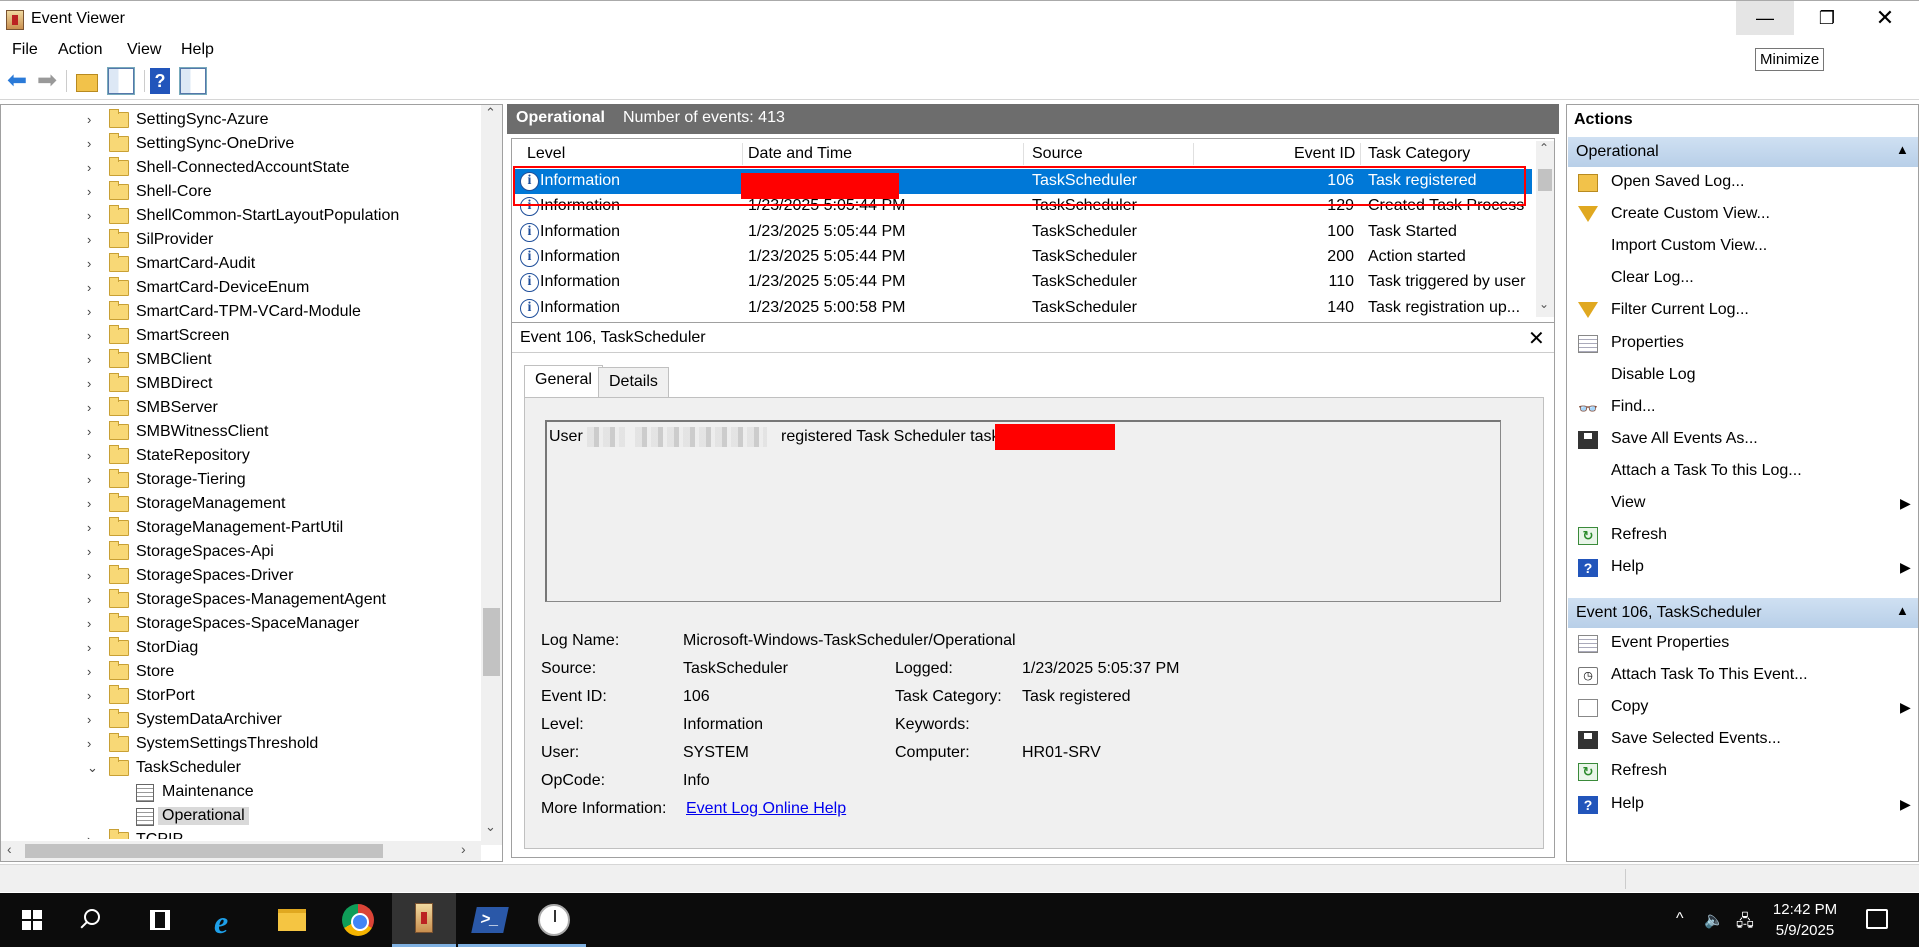 The height and width of the screenshot is (947, 1919). Describe the element at coordinates (546, 154) in the screenshot. I see `column-level: Level` at that location.